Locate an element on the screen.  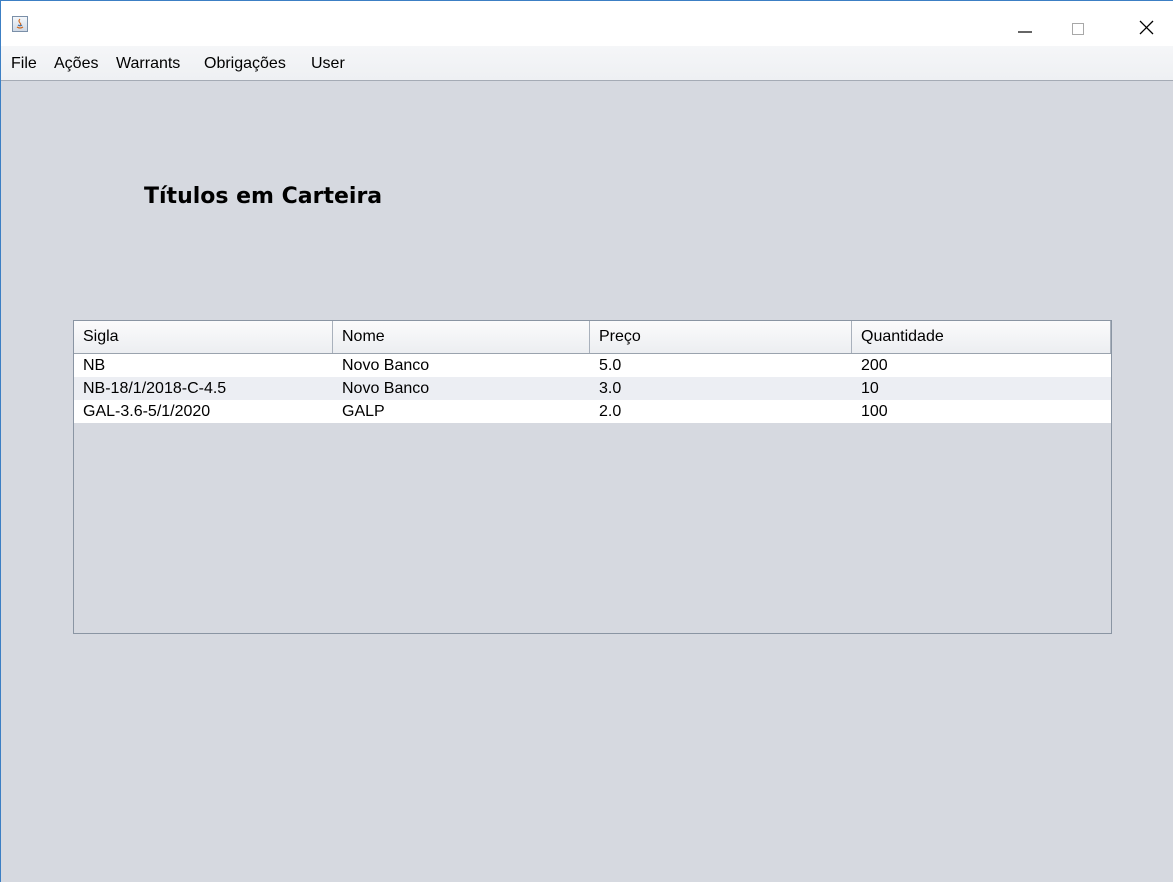
maximize-button is located at coordinates (1078, 23).